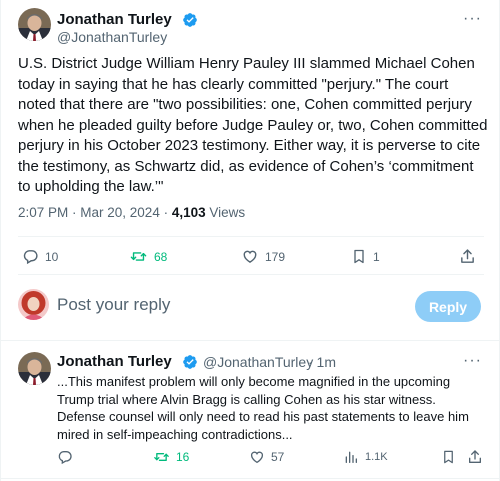 This screenshot has width=500, height=481. What do you see at coordinates (112, 37) in the screenshot?
I see `author-handle: @JonathanTurley` at bounding box center [112, 37].